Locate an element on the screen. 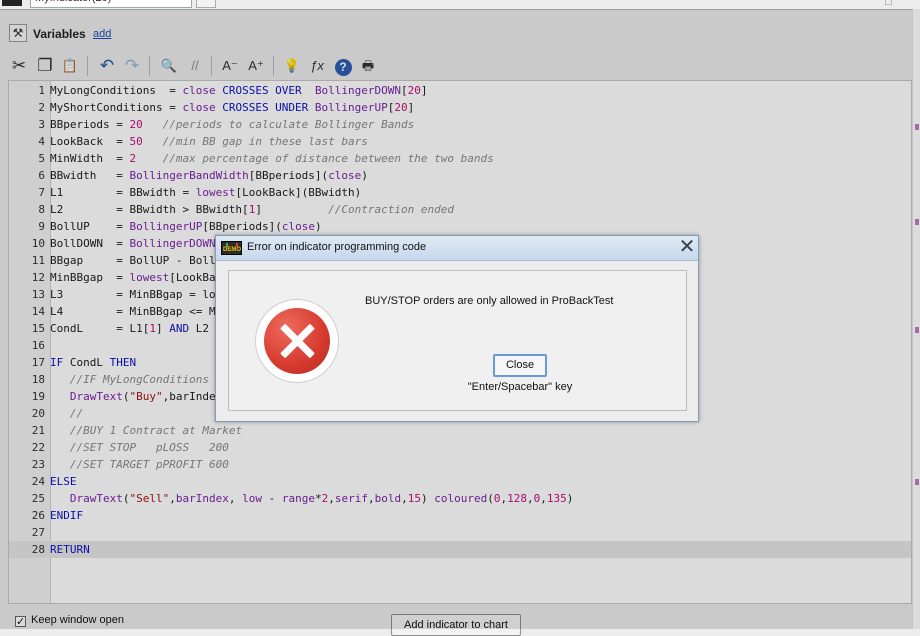 Image resolution: width=920 pixels, height=636 pixels. error-icon is located at coordinates (297, 341).